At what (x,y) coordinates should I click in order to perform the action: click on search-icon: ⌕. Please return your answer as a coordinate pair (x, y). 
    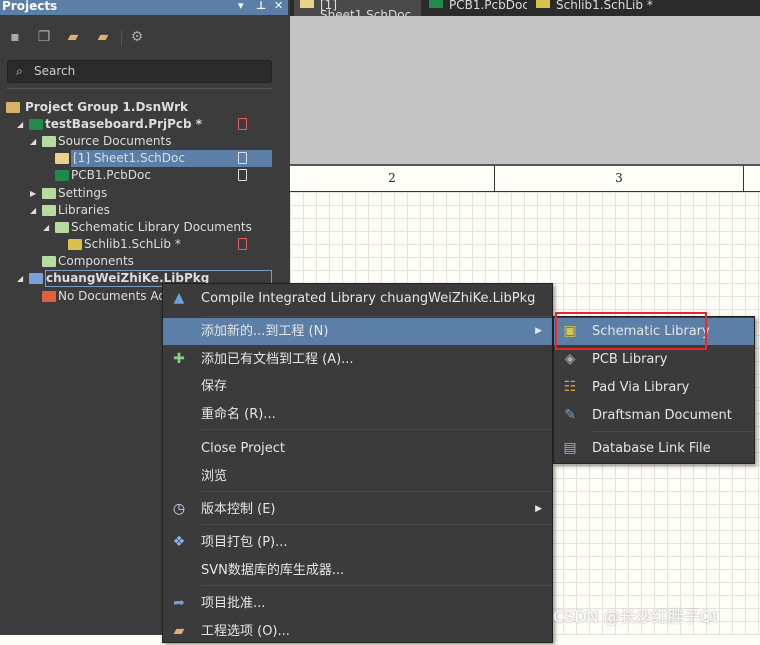
    Looking at the image, I should click on (19, 71).